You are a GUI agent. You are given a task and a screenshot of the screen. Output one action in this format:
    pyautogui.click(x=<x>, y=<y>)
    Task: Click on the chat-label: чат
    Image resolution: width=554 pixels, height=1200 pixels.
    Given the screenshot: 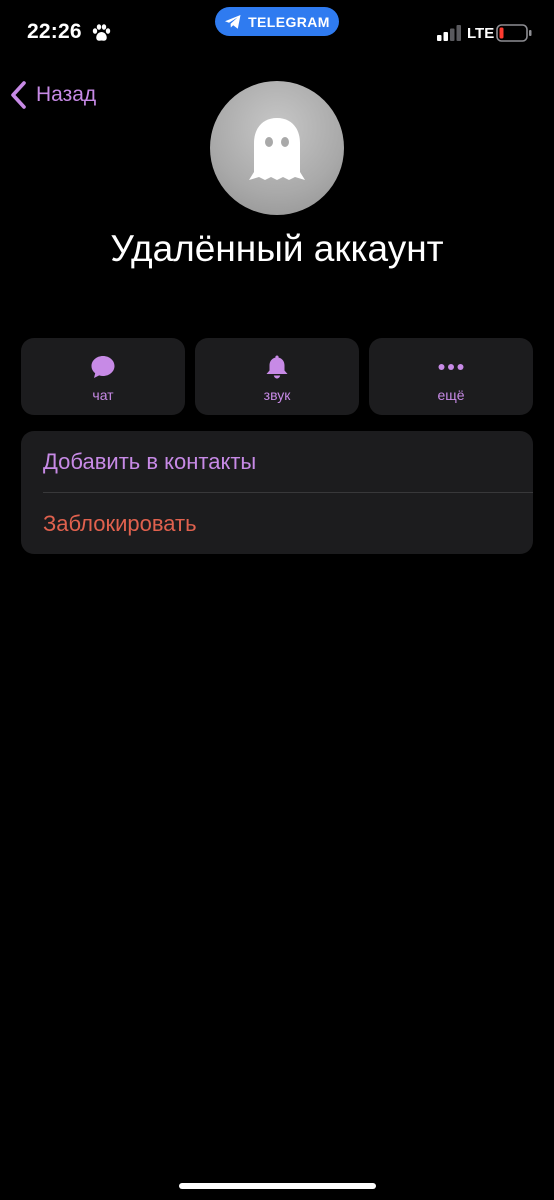 What is the action you would take?
    pyautogui.click(x=103, y=395)
    